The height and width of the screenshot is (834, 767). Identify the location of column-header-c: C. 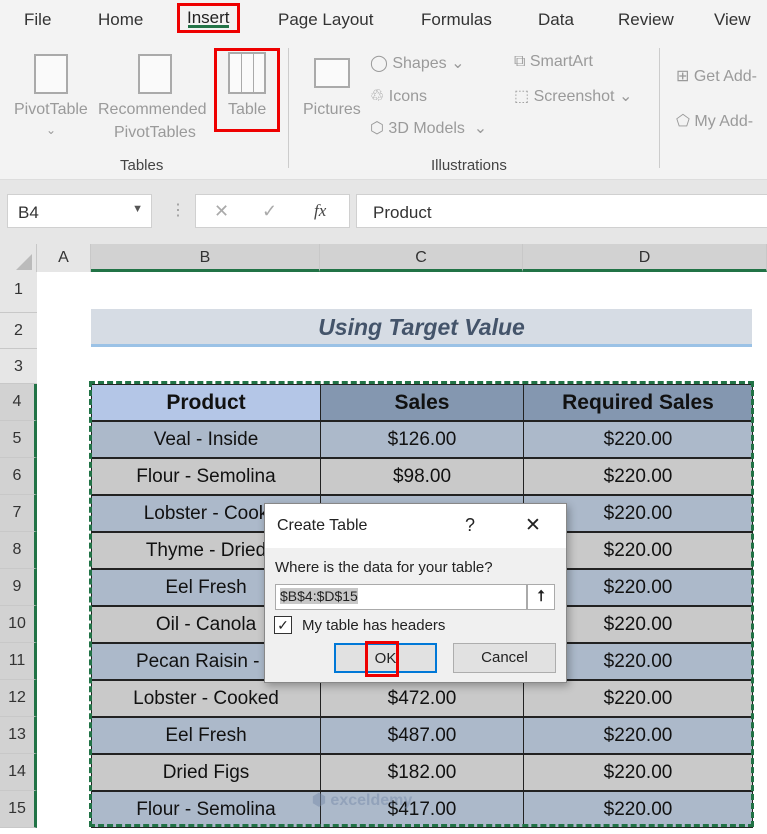
(421, 258).